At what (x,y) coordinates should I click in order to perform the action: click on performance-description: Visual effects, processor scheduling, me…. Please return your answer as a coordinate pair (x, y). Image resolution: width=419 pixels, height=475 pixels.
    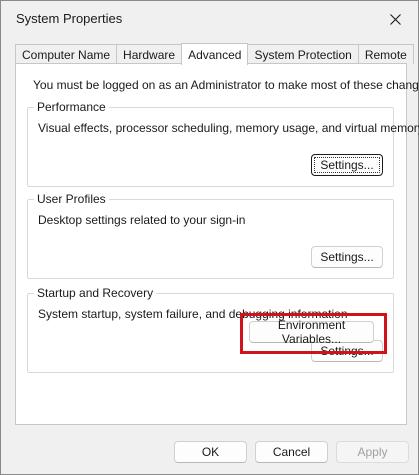
    Looking at the image, I should click on (228, 128).